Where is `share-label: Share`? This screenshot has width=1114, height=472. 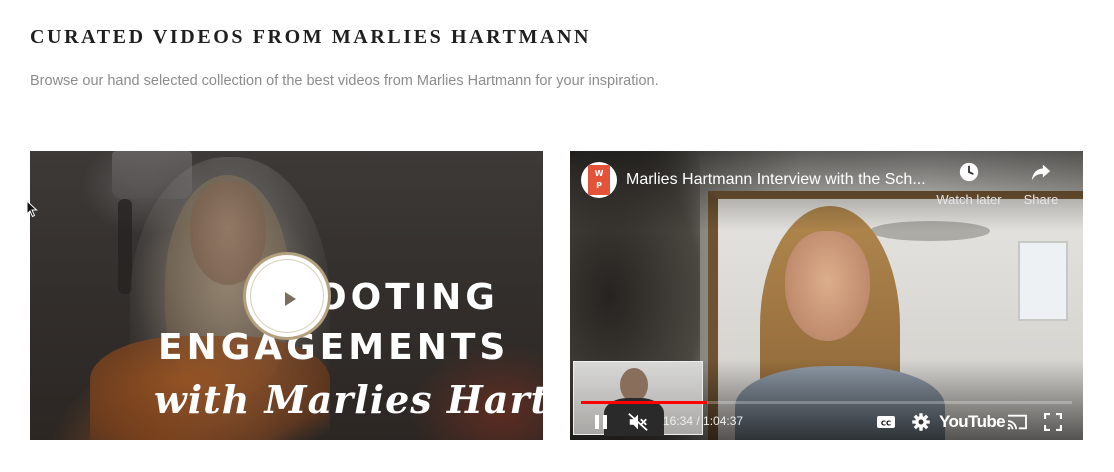
share-label: Share is located at coordinates (1041, 199).